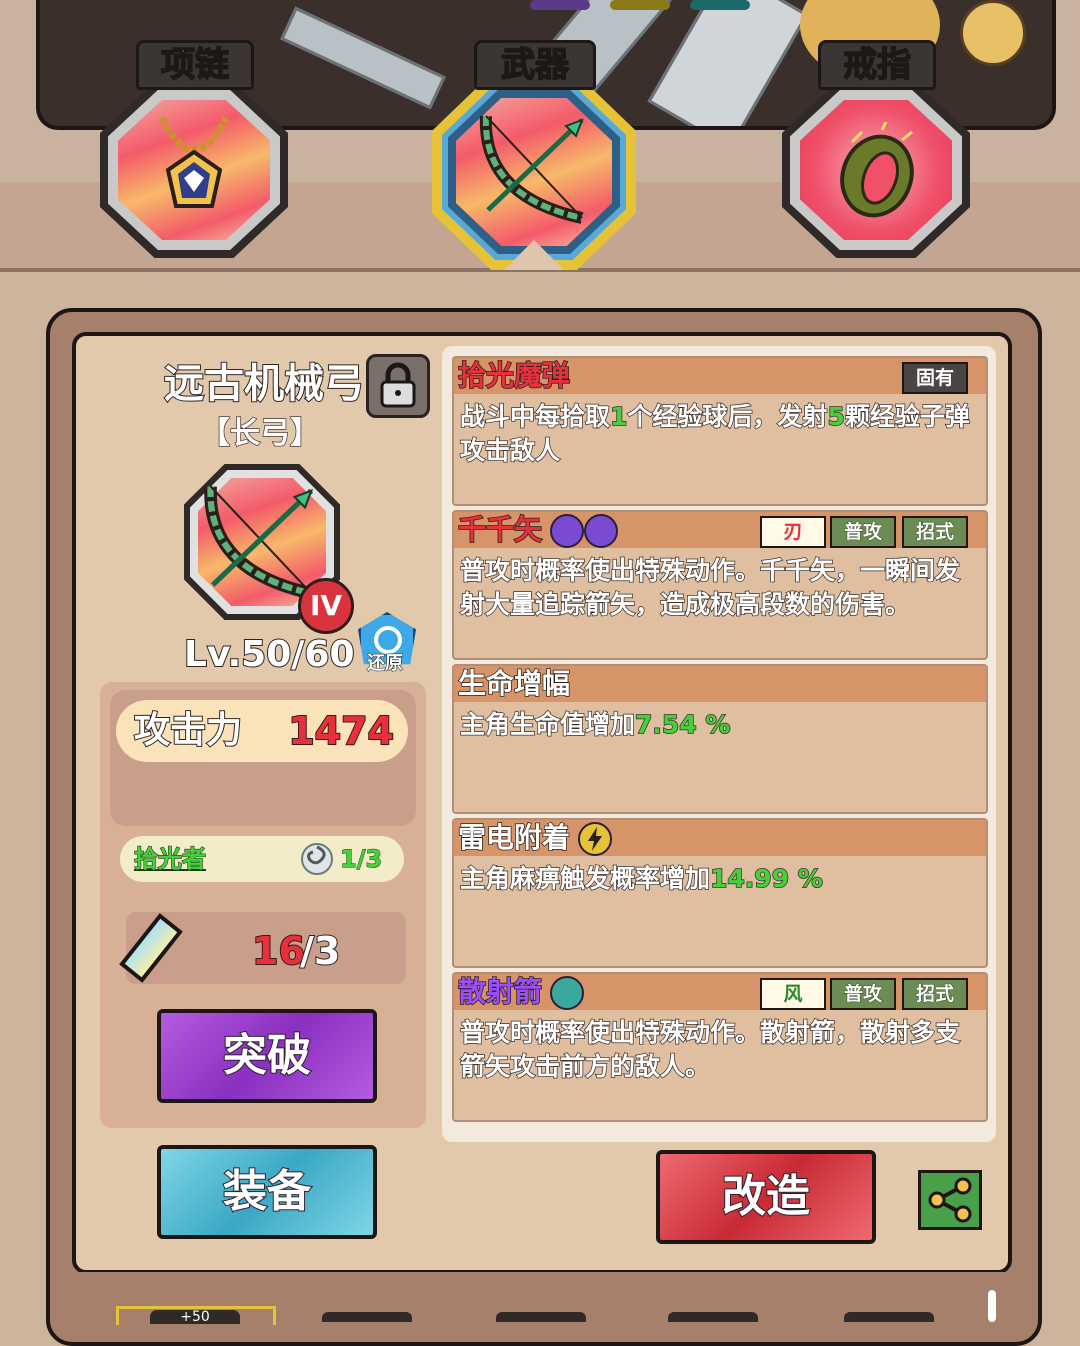  I want to click on restore-button: 还原, so click(386, 645).